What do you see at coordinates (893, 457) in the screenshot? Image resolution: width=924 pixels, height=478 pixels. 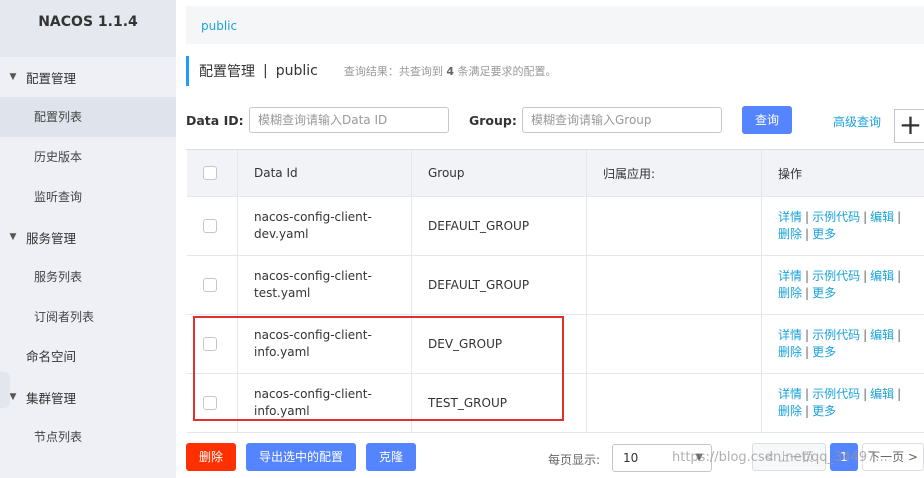 I see `next-page-button: 下一页 >` at bounding box center [893, 457].